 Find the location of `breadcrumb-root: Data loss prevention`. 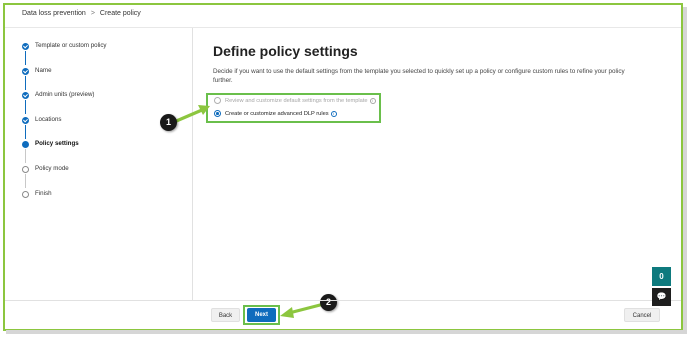

breadcrumb-root: Data loss prevention is located at coordinates (54, 13).